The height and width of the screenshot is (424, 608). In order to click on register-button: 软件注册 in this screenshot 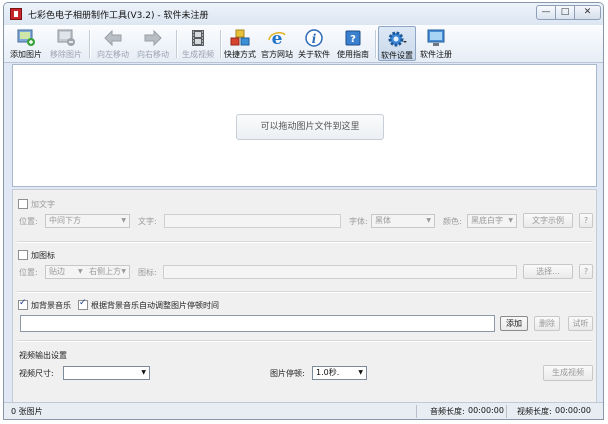, I will do `click(436, 43)`.